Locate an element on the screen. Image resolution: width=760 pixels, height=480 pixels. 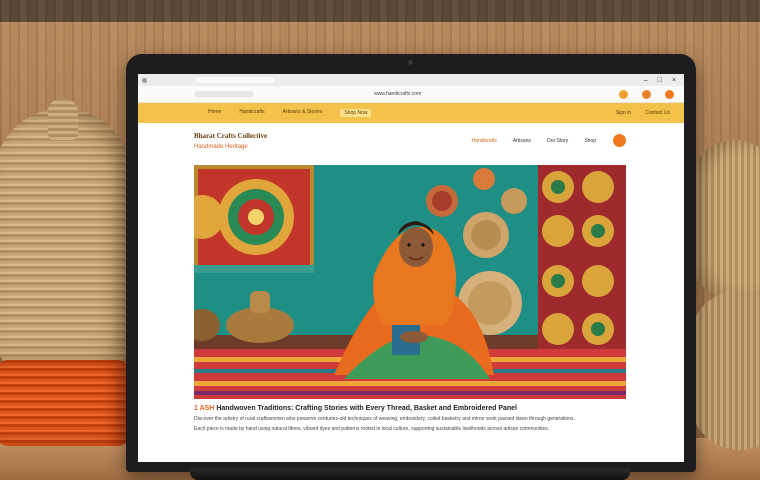
main-nav-shop: Shop is located at coordinates (590, 141).